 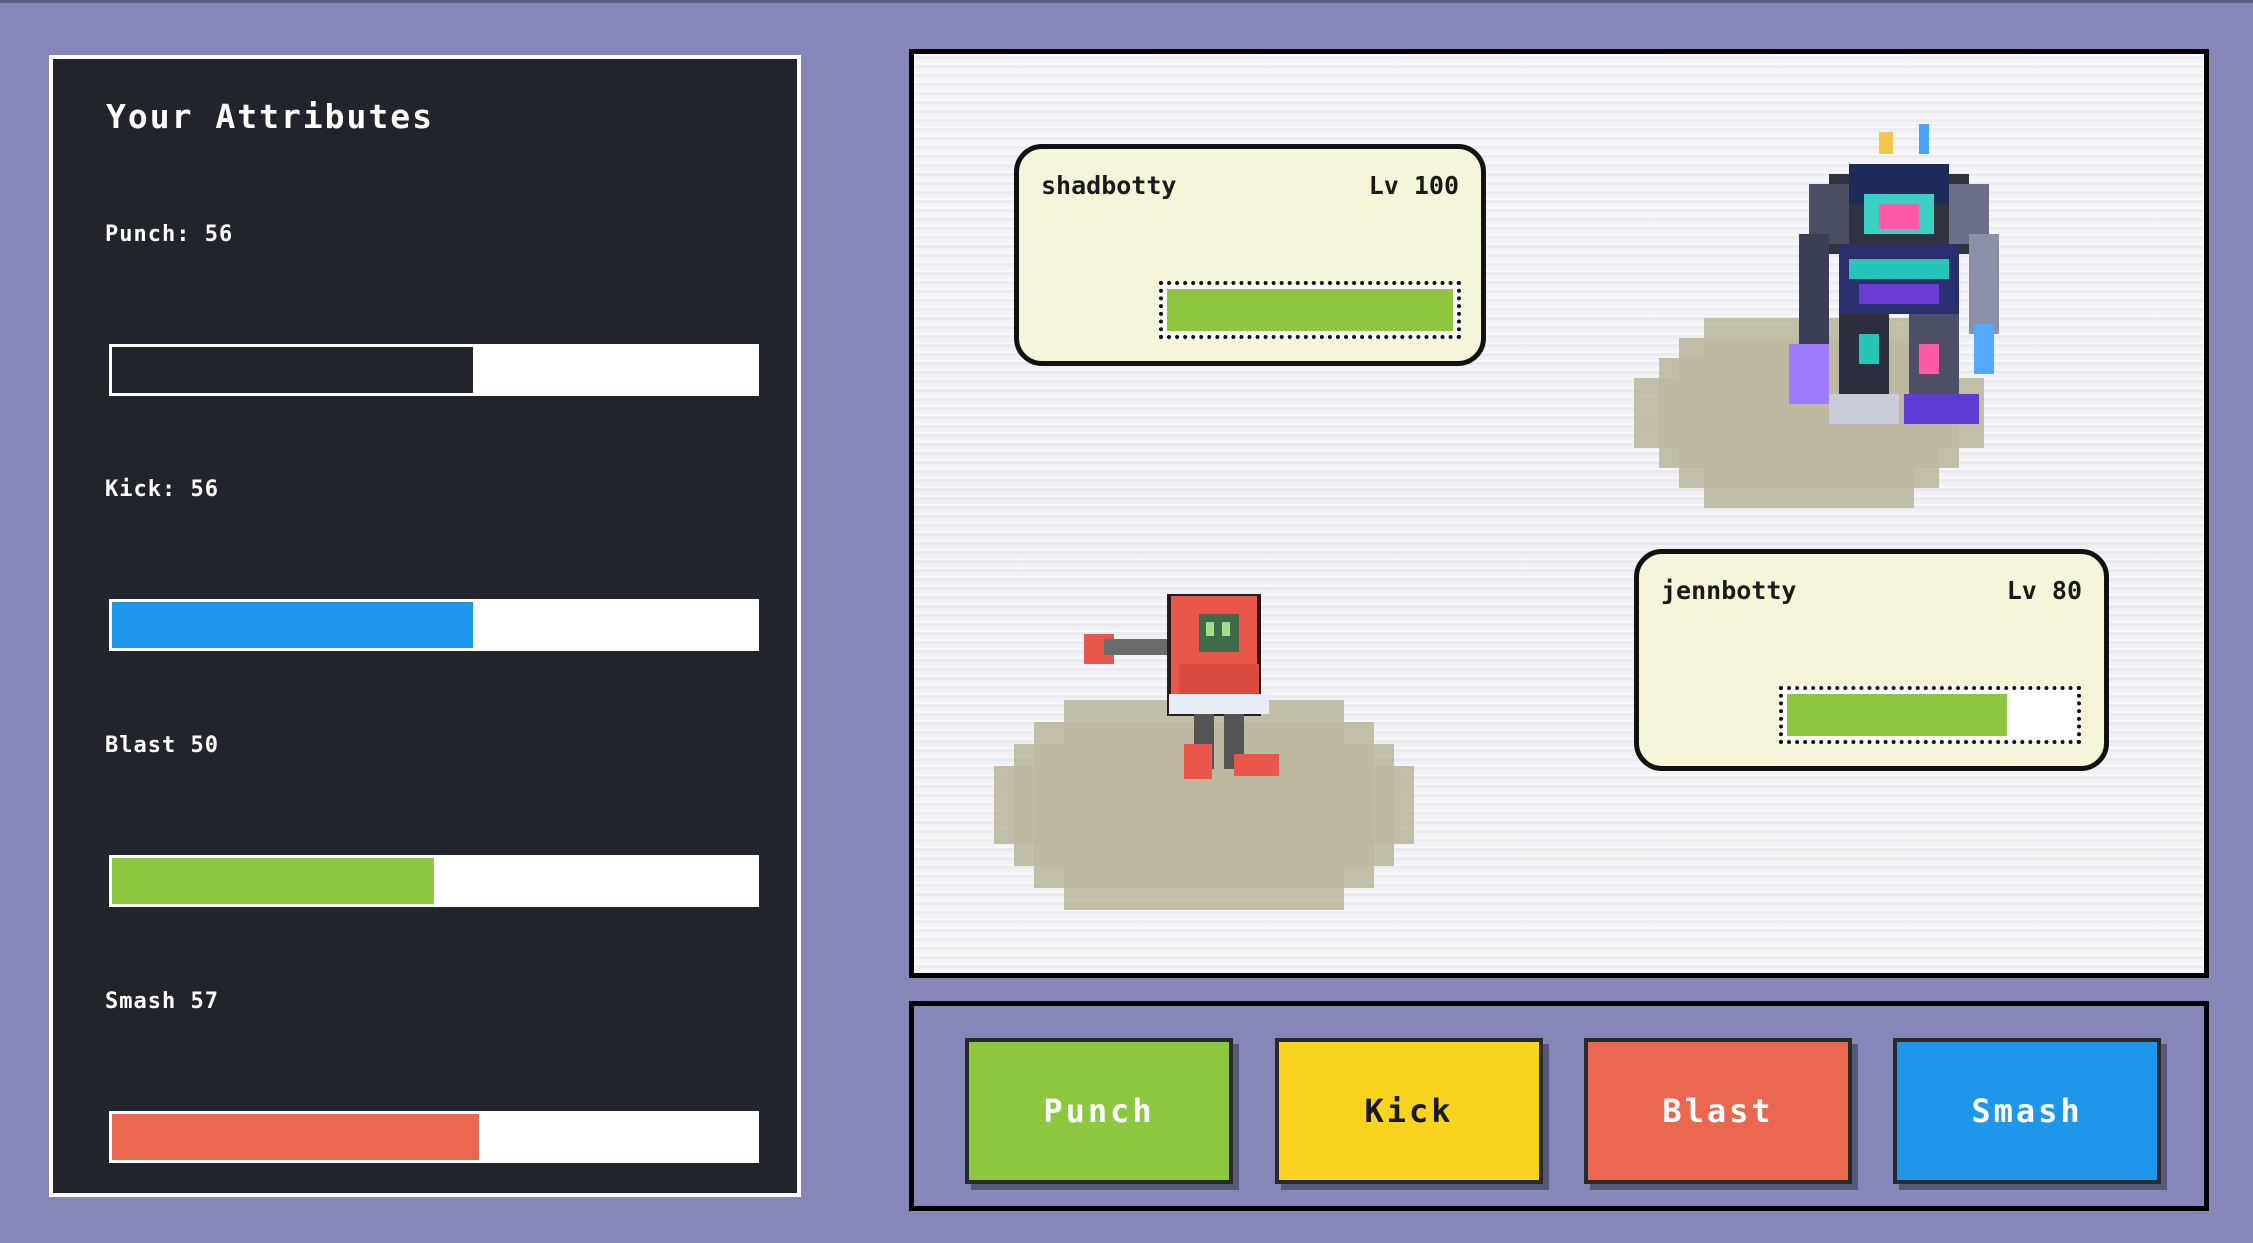 I want to click on punch-attribute-label: Punch: 56, so click(x=169, y=234).